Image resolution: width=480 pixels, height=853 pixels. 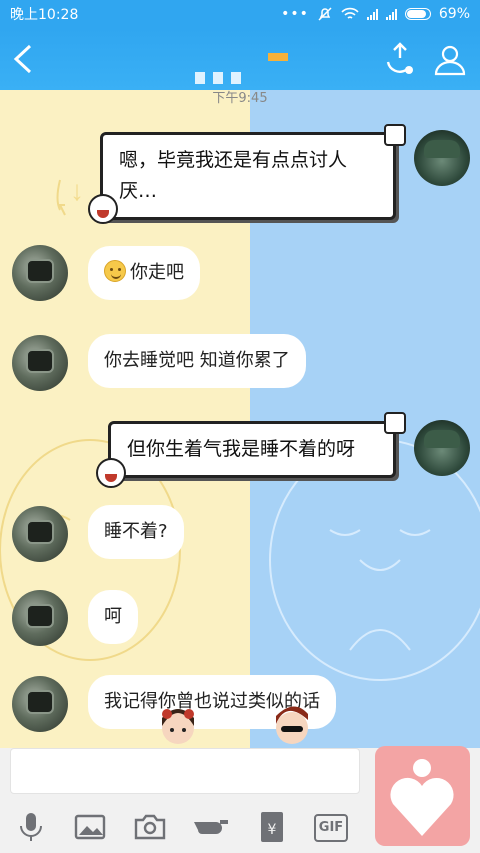 What do you see at coordinates (212, 827) in the screenshot?
I see `gesture-icon` at bounding box center [212, 827].